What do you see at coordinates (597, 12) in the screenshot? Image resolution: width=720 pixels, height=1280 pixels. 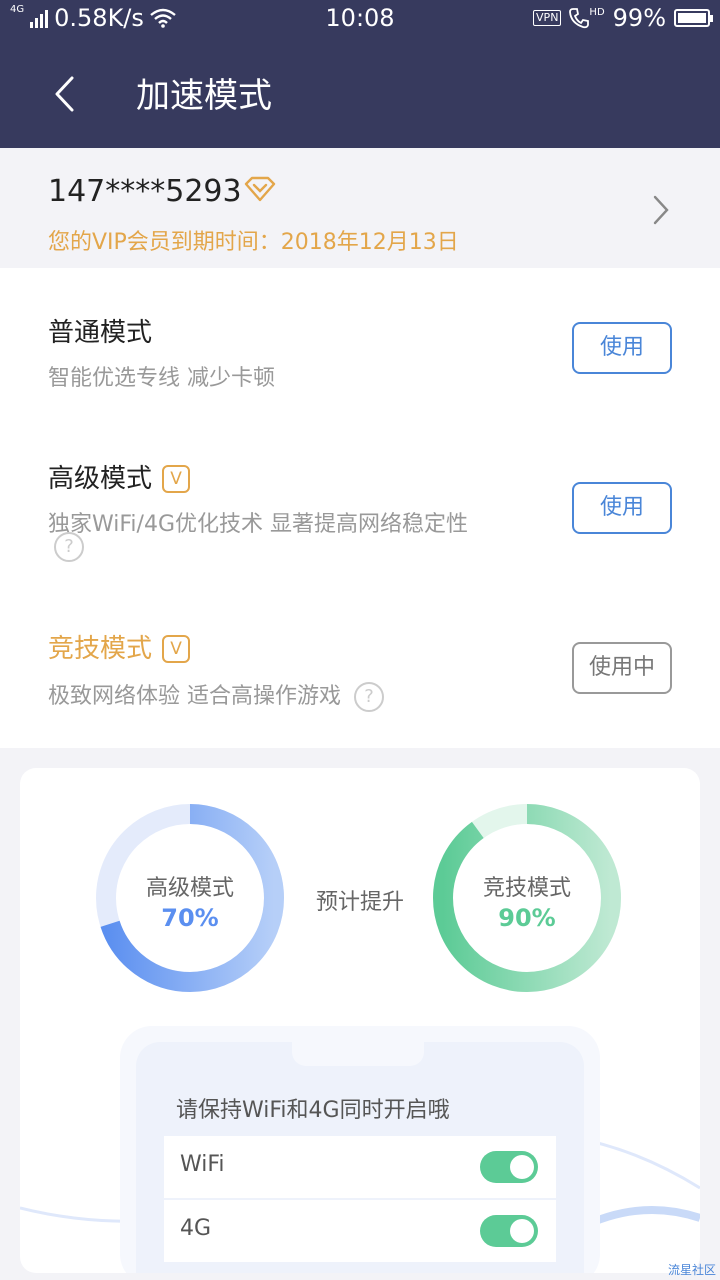 I see `hd-label: HD` at bounding box center [597, 12].